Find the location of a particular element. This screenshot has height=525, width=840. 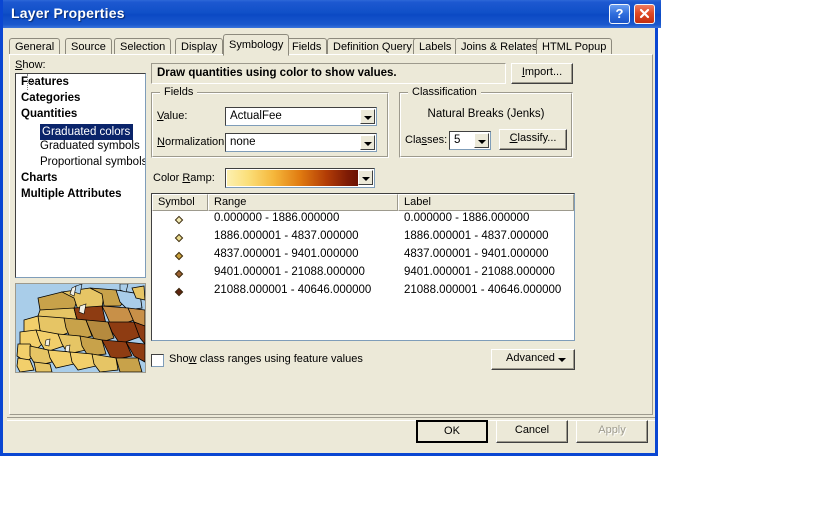

value-combo: ActualFee is located at coordinates (301, 116).